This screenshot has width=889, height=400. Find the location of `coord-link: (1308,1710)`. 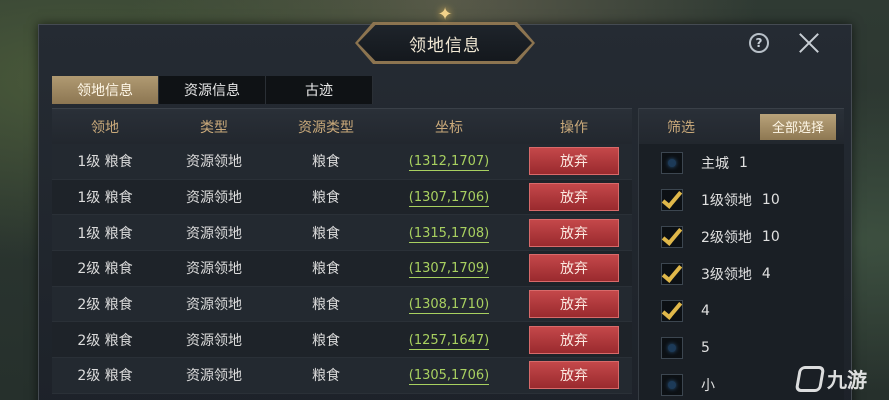

coord-link: (1308,1710) is located at coordinates (449, 306).